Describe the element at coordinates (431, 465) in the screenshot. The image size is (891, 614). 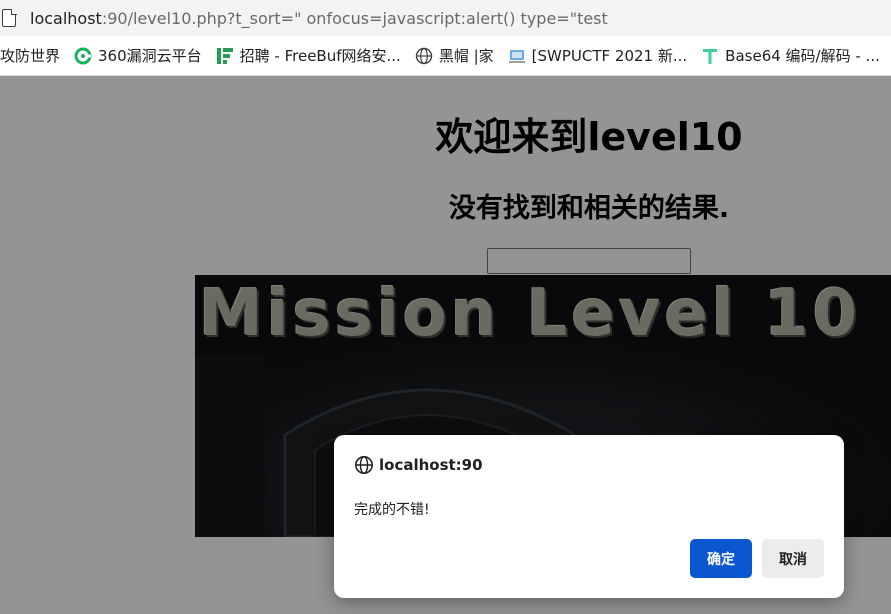
I see `dialog-origin: localhost:90` at that location.